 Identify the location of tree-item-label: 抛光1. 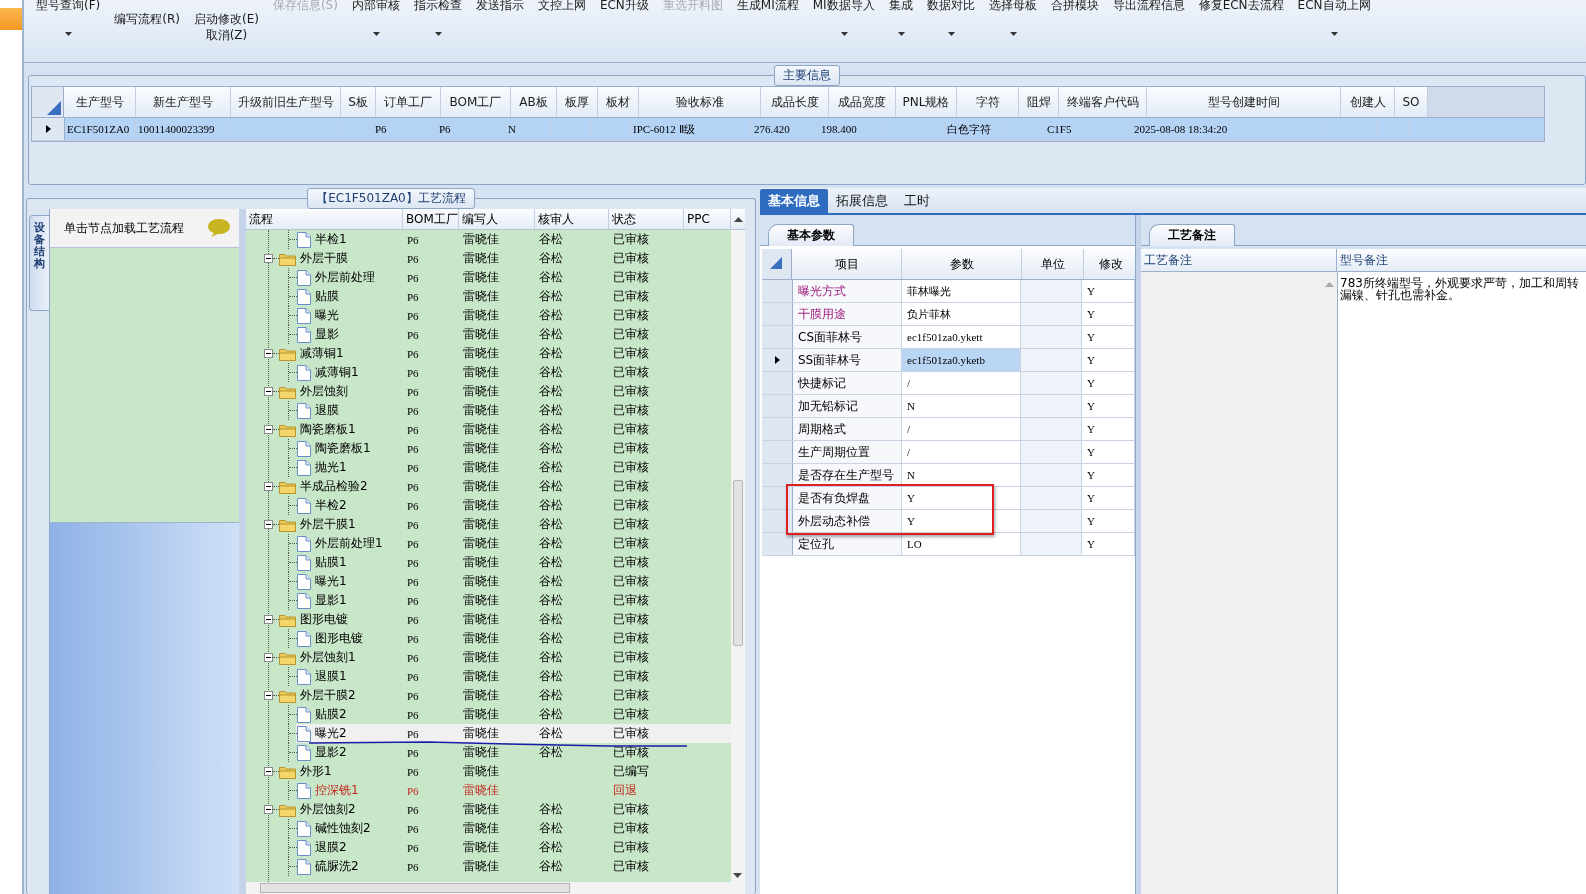
(331, 467).